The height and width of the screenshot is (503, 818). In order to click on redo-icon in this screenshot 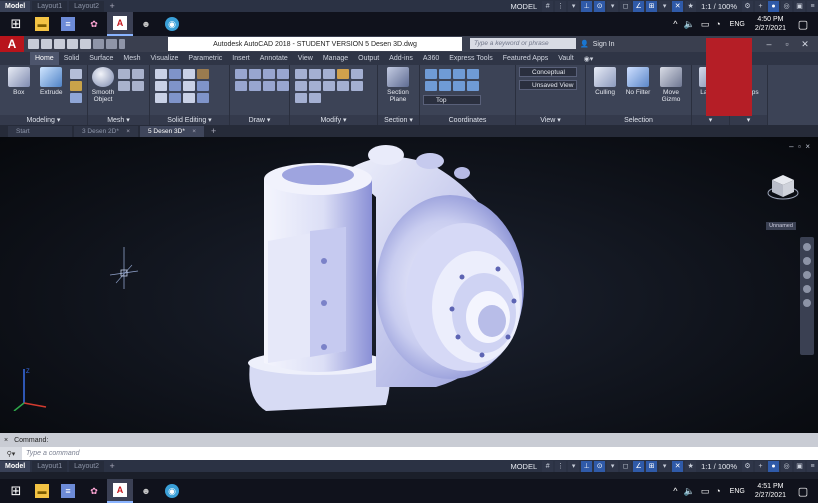, I will do `click(111, 44)`.